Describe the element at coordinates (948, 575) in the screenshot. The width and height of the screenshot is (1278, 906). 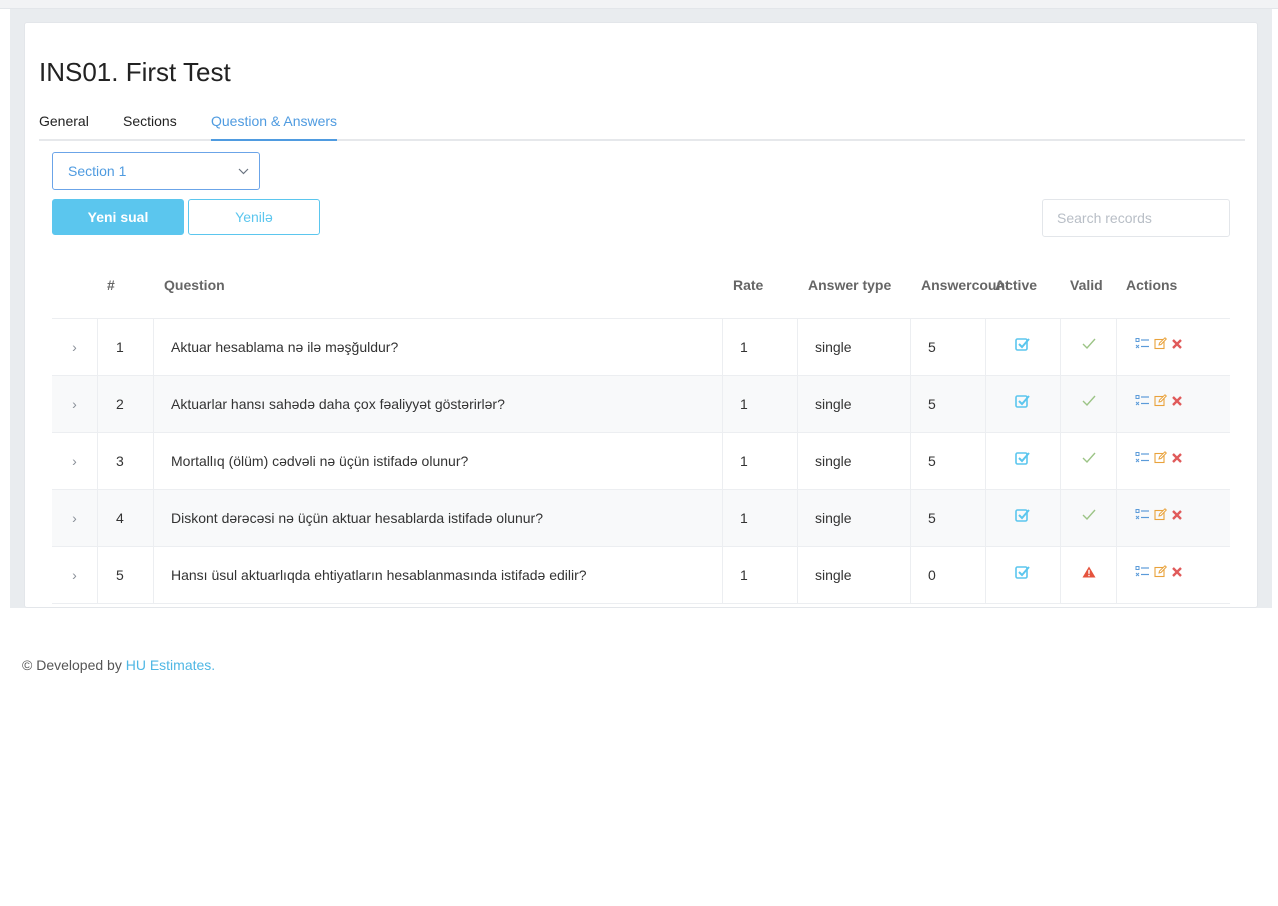
I see `row-answer-count: 0` at that location.